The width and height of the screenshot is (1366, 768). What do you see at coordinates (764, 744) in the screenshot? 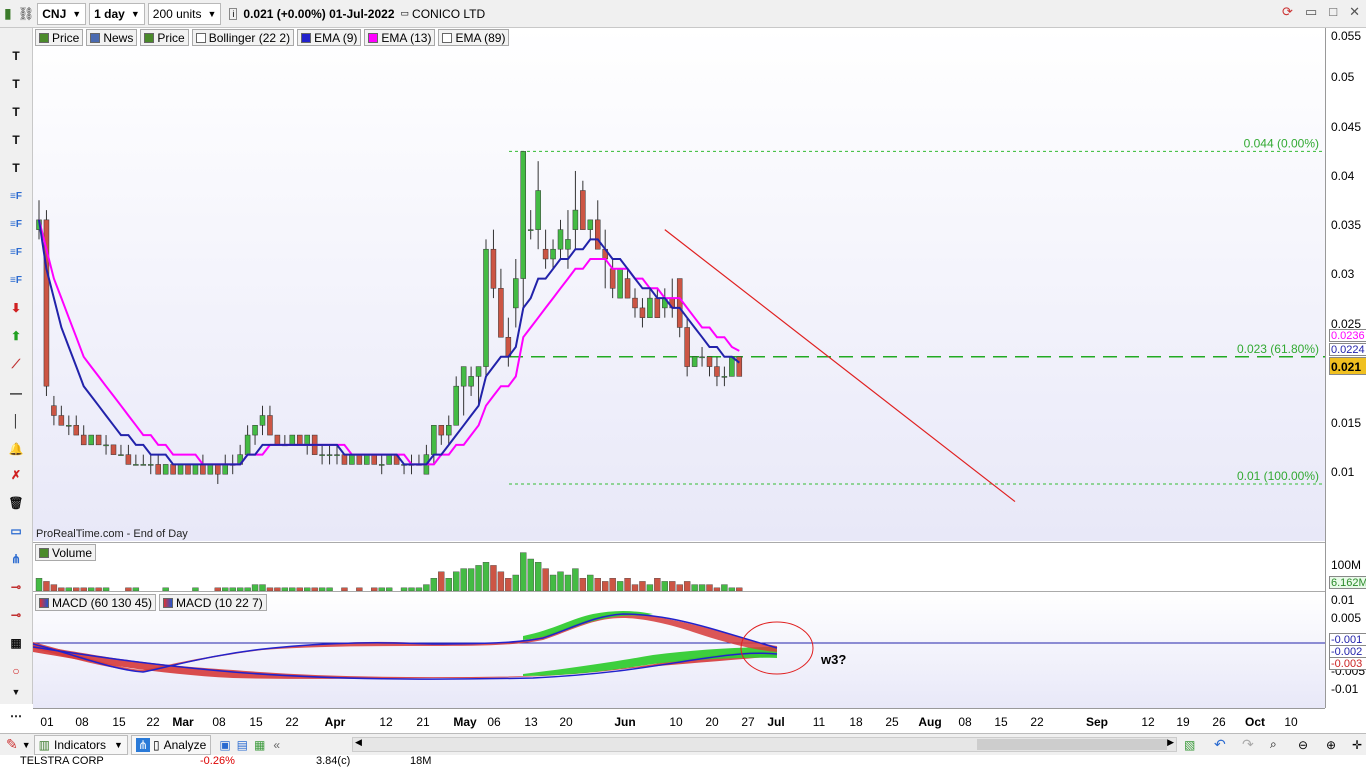
I see `chart-scrollbar: ◀ ▶` at bounding box center [764, 744].